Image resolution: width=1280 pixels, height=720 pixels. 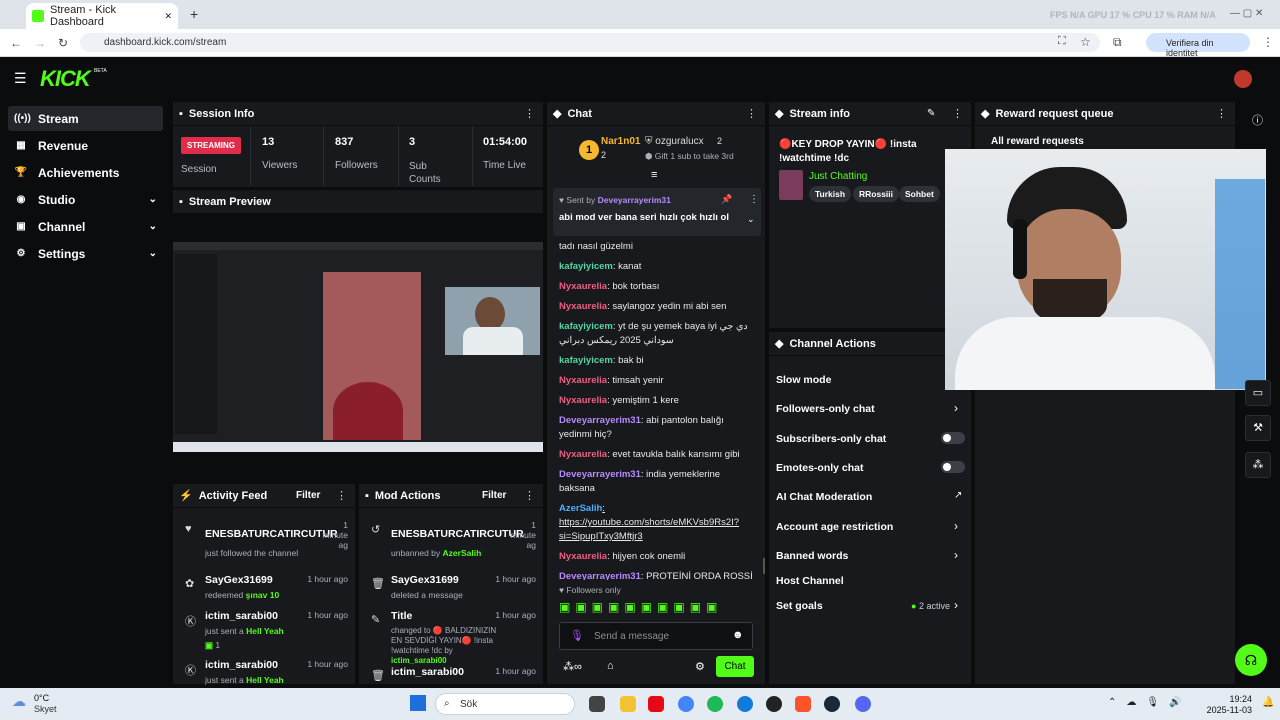 What do you see at coordinates (799, 606) in the screenshot?
I see `set-goals-row: Set goals` at bounding box center [799, 606].